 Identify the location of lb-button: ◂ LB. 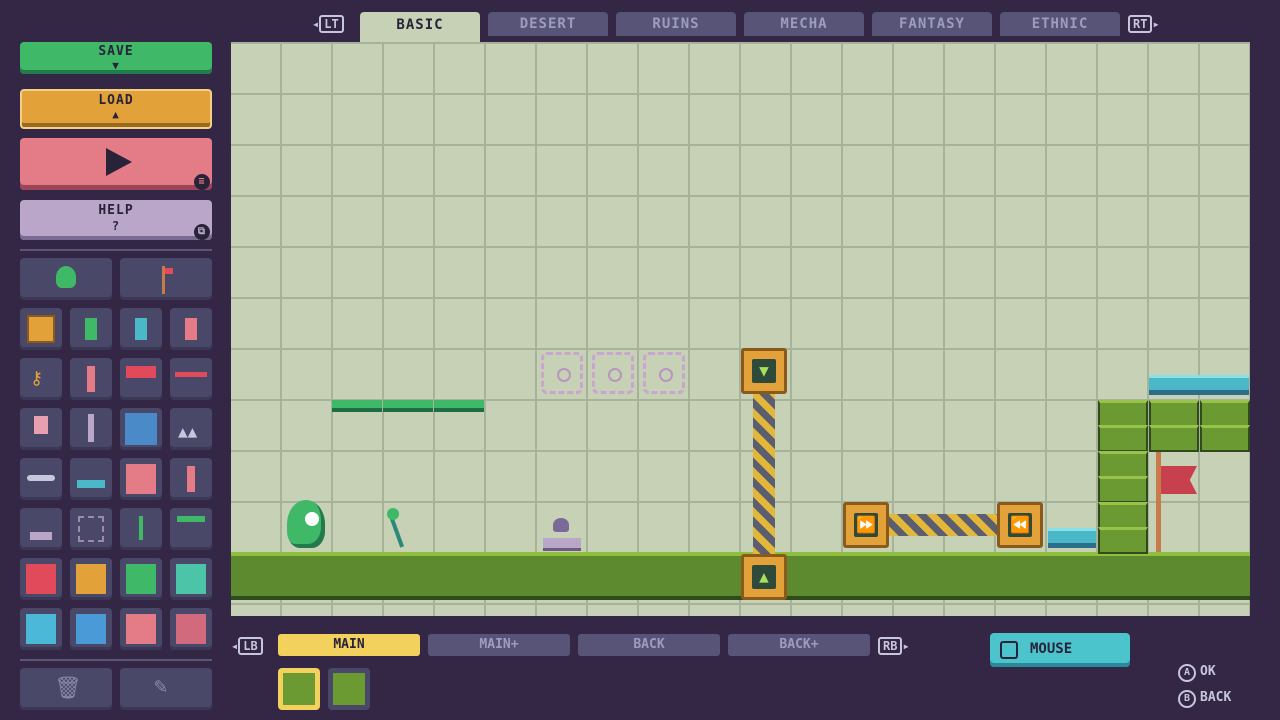
(247, 646).